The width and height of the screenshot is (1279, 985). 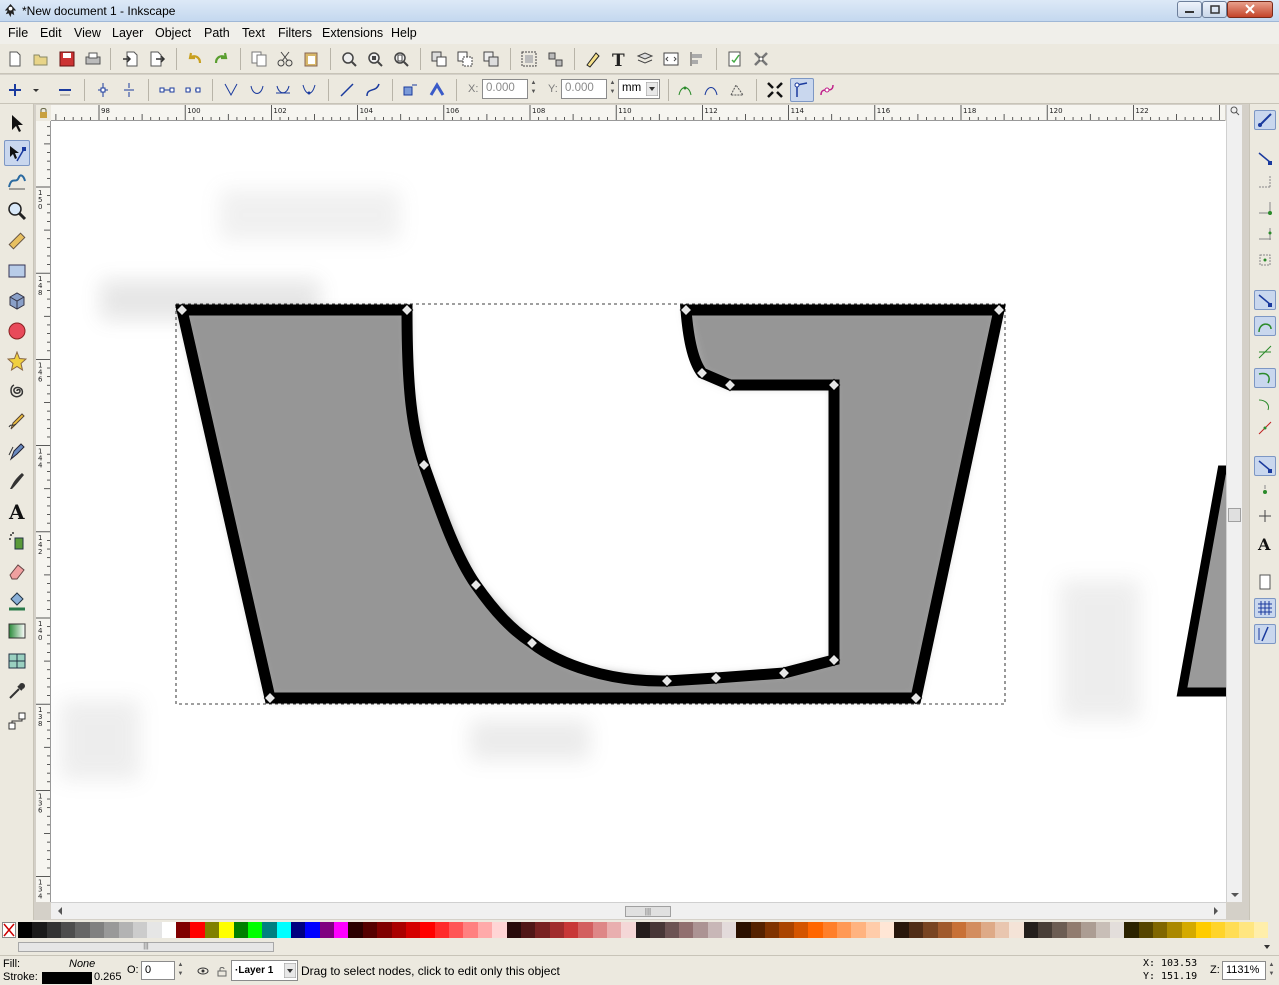 What do you see at coordinates (131, 59) in the screenshot?
I see `import-icon` at bounding box center [131, 59].